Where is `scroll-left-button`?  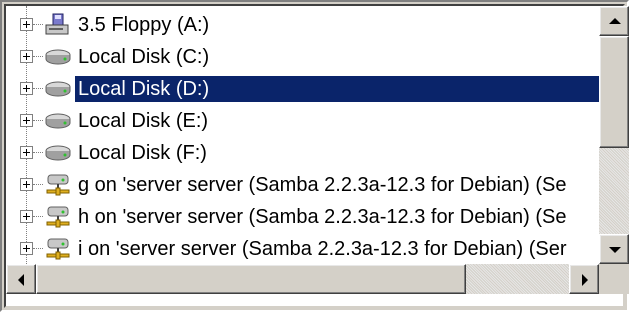 scroll-left-button is located at coordinates (21, 279).